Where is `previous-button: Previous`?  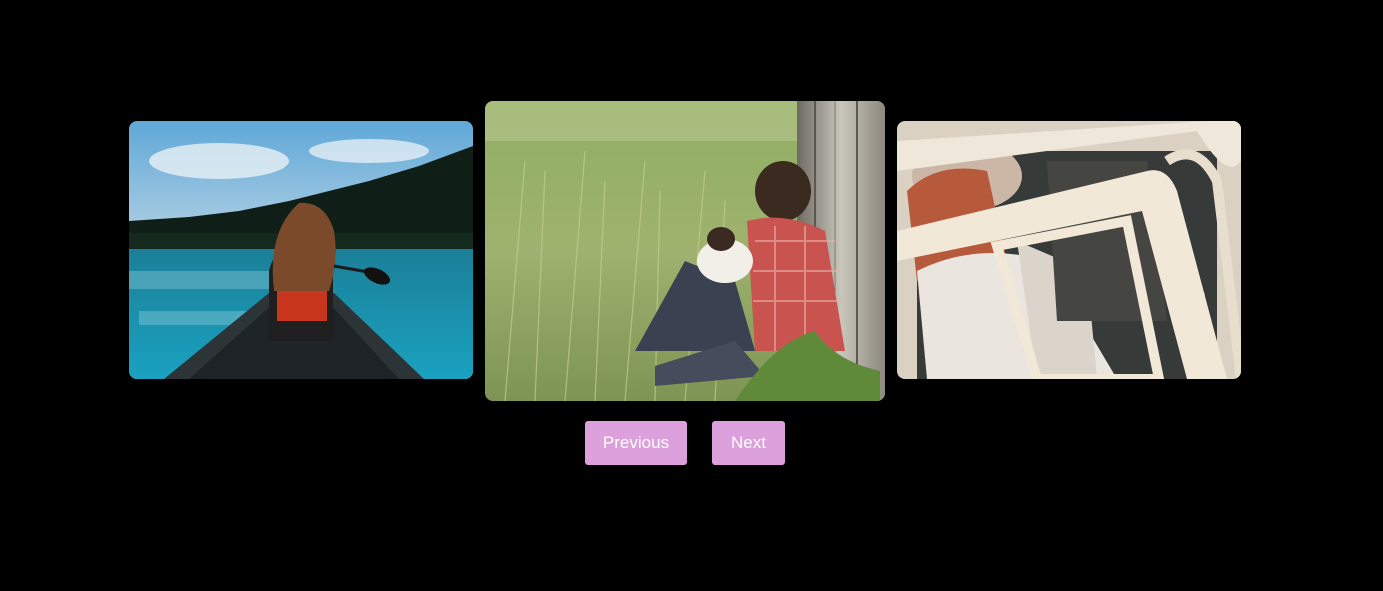
previous-button: Previous is located at coordinates (636, 443).